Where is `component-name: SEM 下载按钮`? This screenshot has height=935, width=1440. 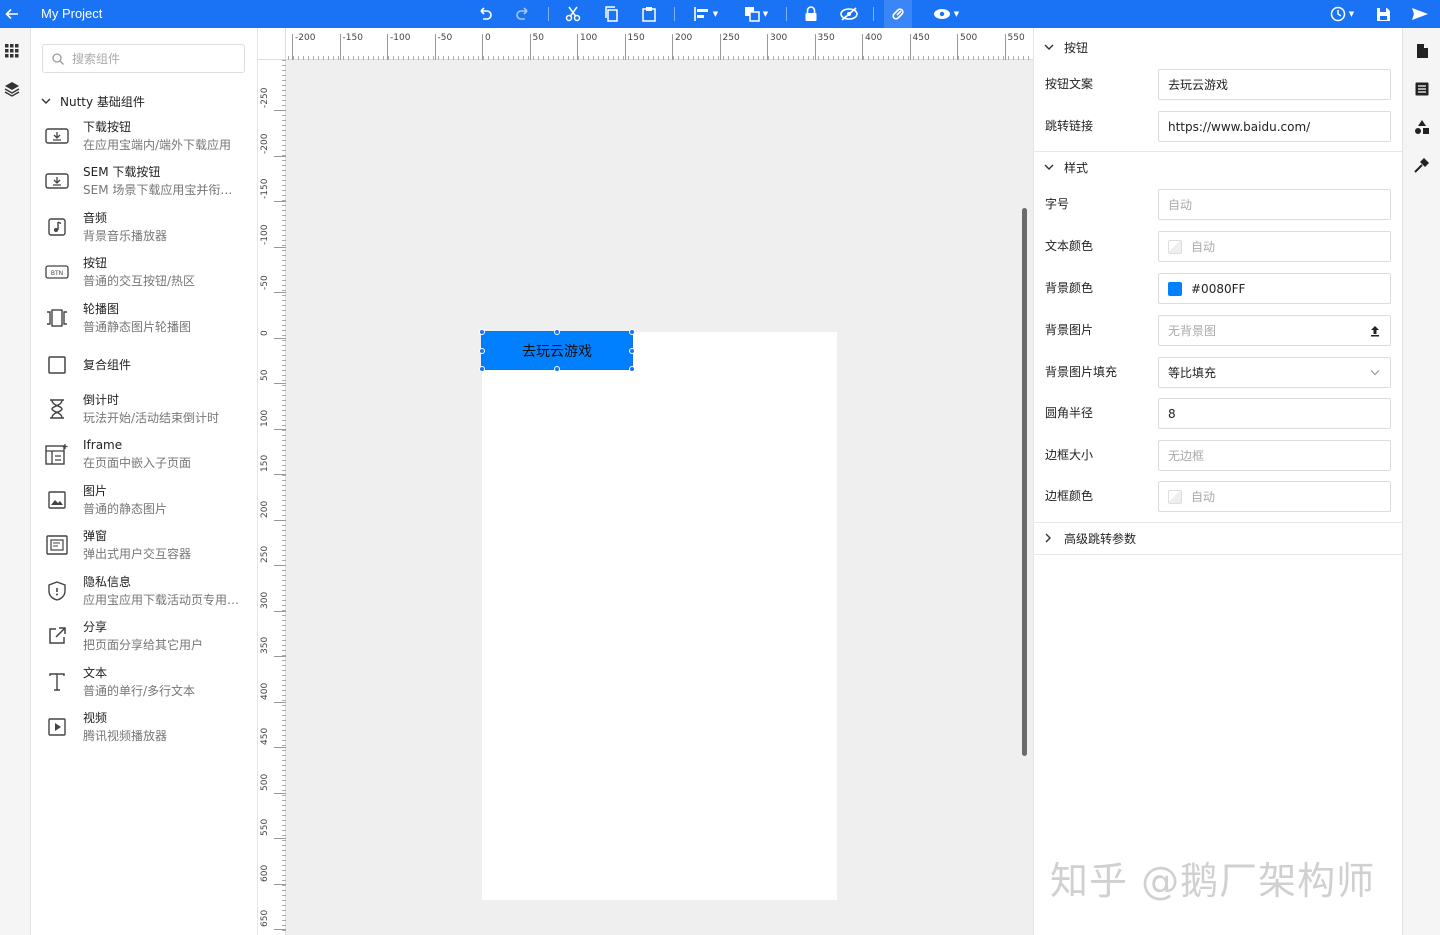
component-name: SEM 下载按钮 is located at coordinates (122, 172).